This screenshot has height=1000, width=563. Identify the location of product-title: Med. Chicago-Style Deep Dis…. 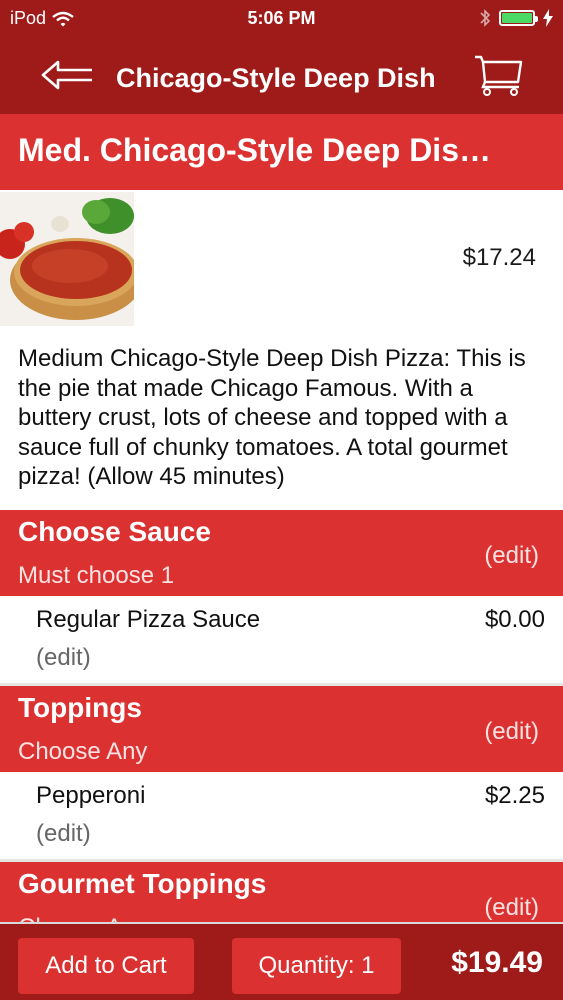
(254, 150).